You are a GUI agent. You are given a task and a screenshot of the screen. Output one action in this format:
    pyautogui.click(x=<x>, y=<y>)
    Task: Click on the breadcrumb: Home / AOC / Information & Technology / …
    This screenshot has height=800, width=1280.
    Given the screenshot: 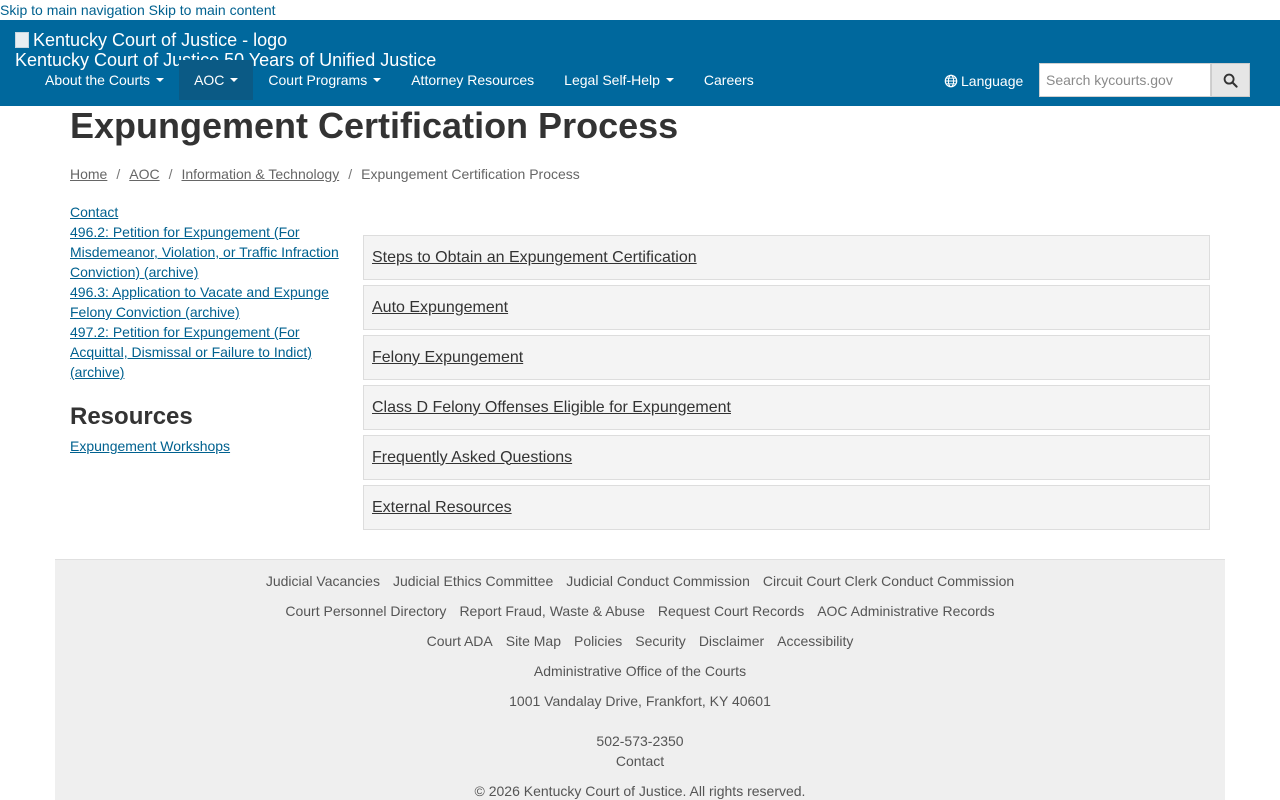 What is the action you would take?
    pyautogui.click(x=325, y=174)
    